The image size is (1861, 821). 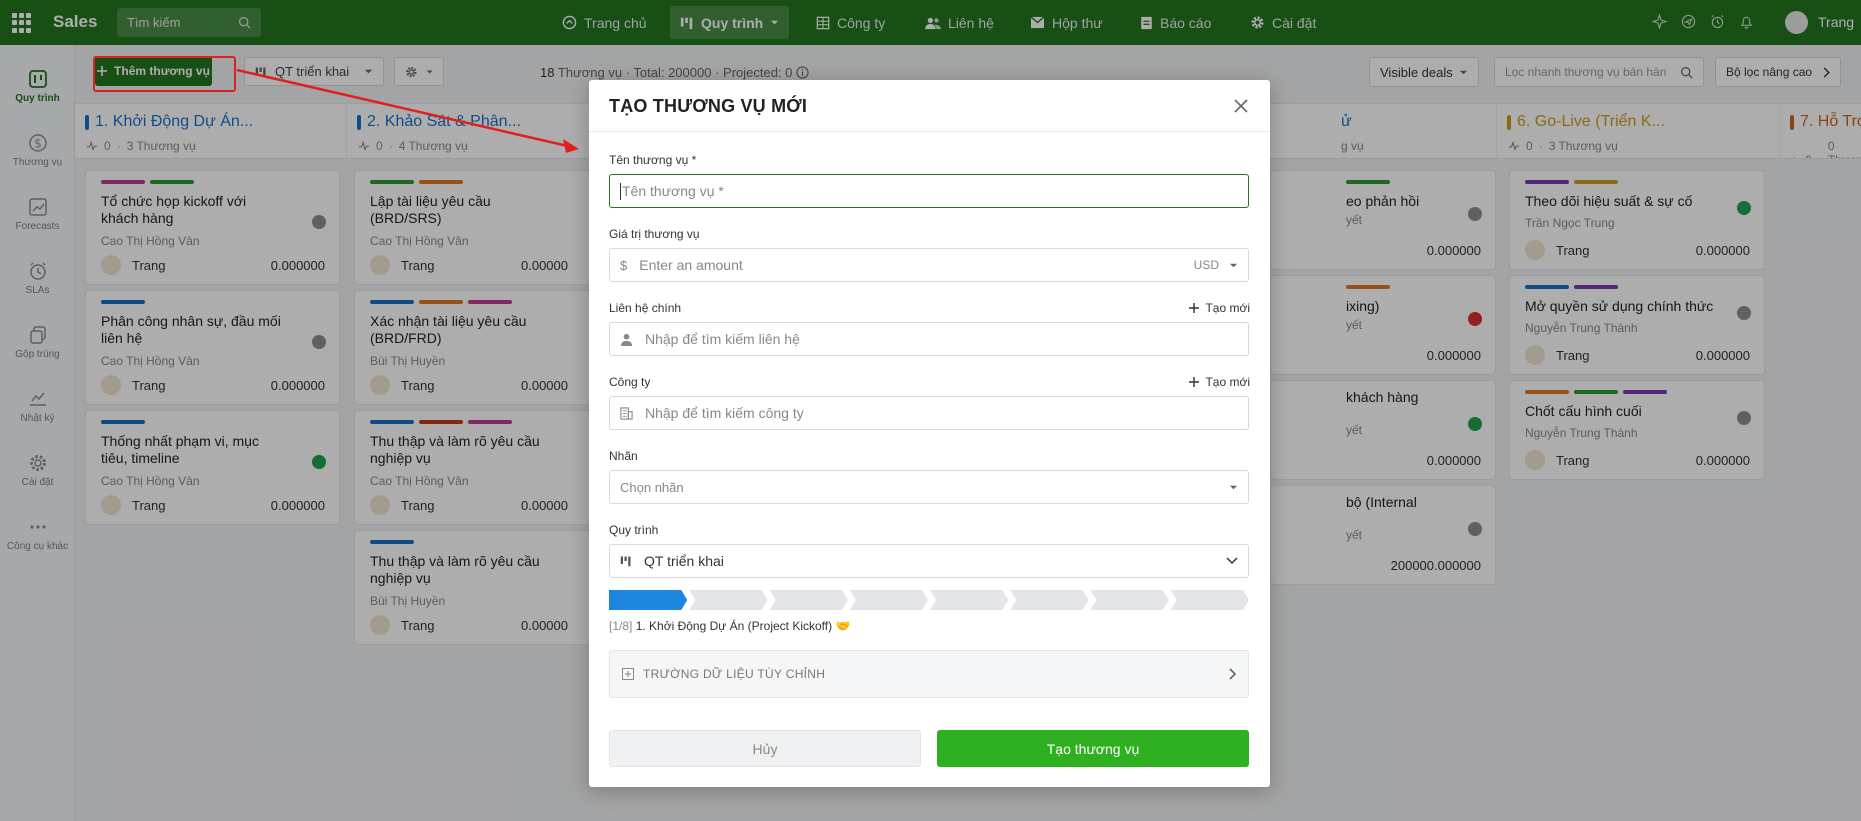 I want to click on building-icon, so click(x=626, y=413).